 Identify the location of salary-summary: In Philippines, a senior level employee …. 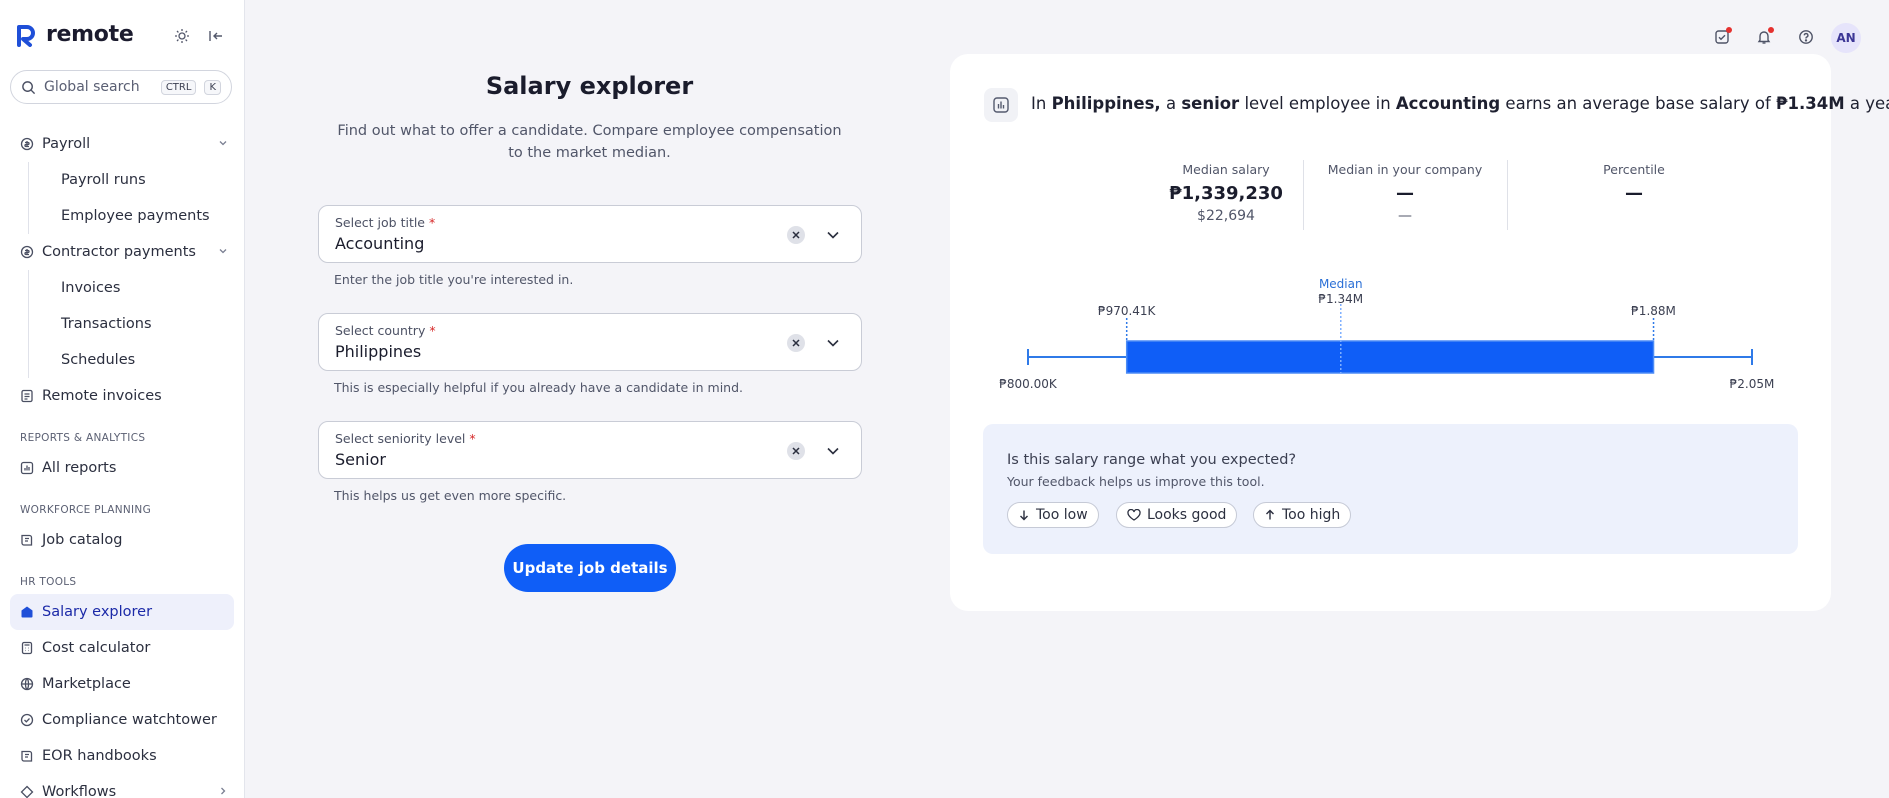
(1460, 103).